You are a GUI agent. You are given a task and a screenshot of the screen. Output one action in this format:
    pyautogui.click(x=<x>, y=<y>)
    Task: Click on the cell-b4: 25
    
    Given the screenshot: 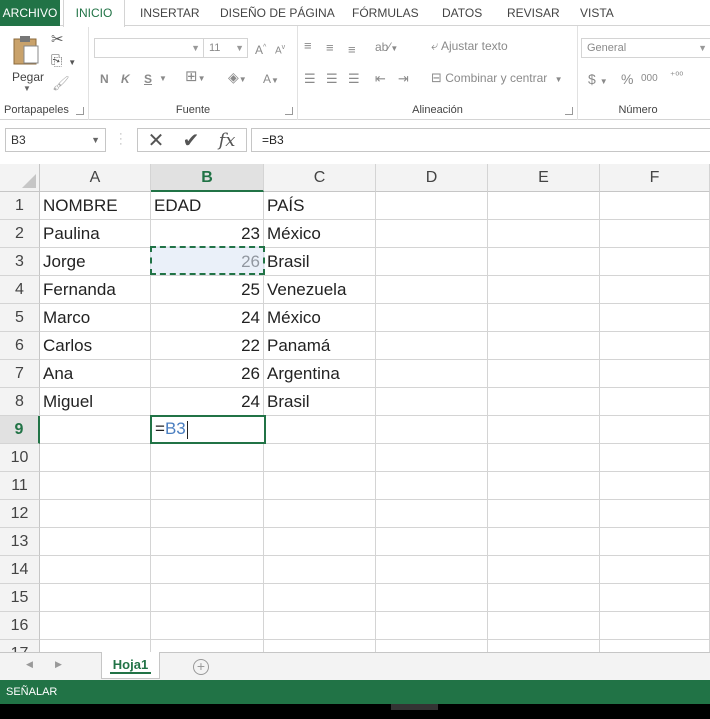 What is the action you would take?
    pyautogui.click(x=207, y=290)
    